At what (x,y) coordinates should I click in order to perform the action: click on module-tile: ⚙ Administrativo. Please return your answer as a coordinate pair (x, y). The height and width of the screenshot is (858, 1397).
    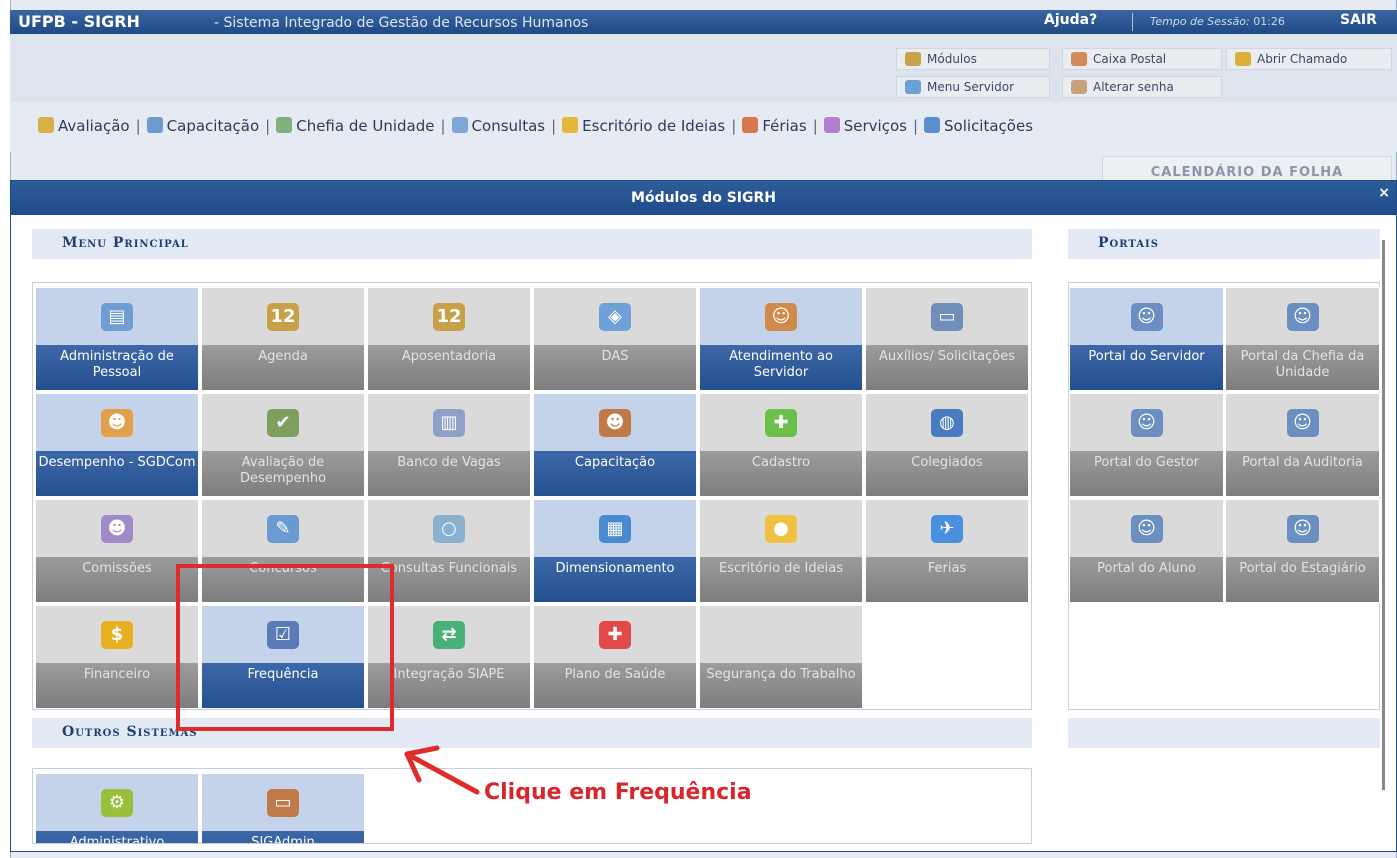
    Looking at the image, I should click on (117, 808).